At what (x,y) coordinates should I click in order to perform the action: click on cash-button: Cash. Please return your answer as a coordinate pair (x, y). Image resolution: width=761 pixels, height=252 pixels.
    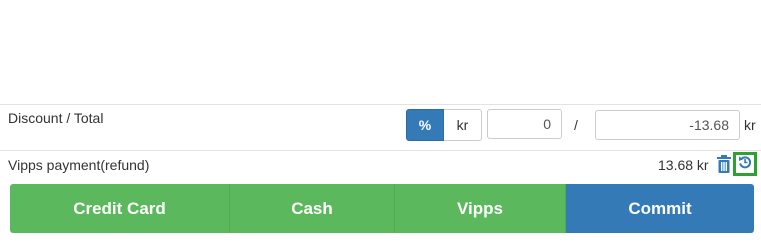
    Looking at the image, I should click on (312, 208).